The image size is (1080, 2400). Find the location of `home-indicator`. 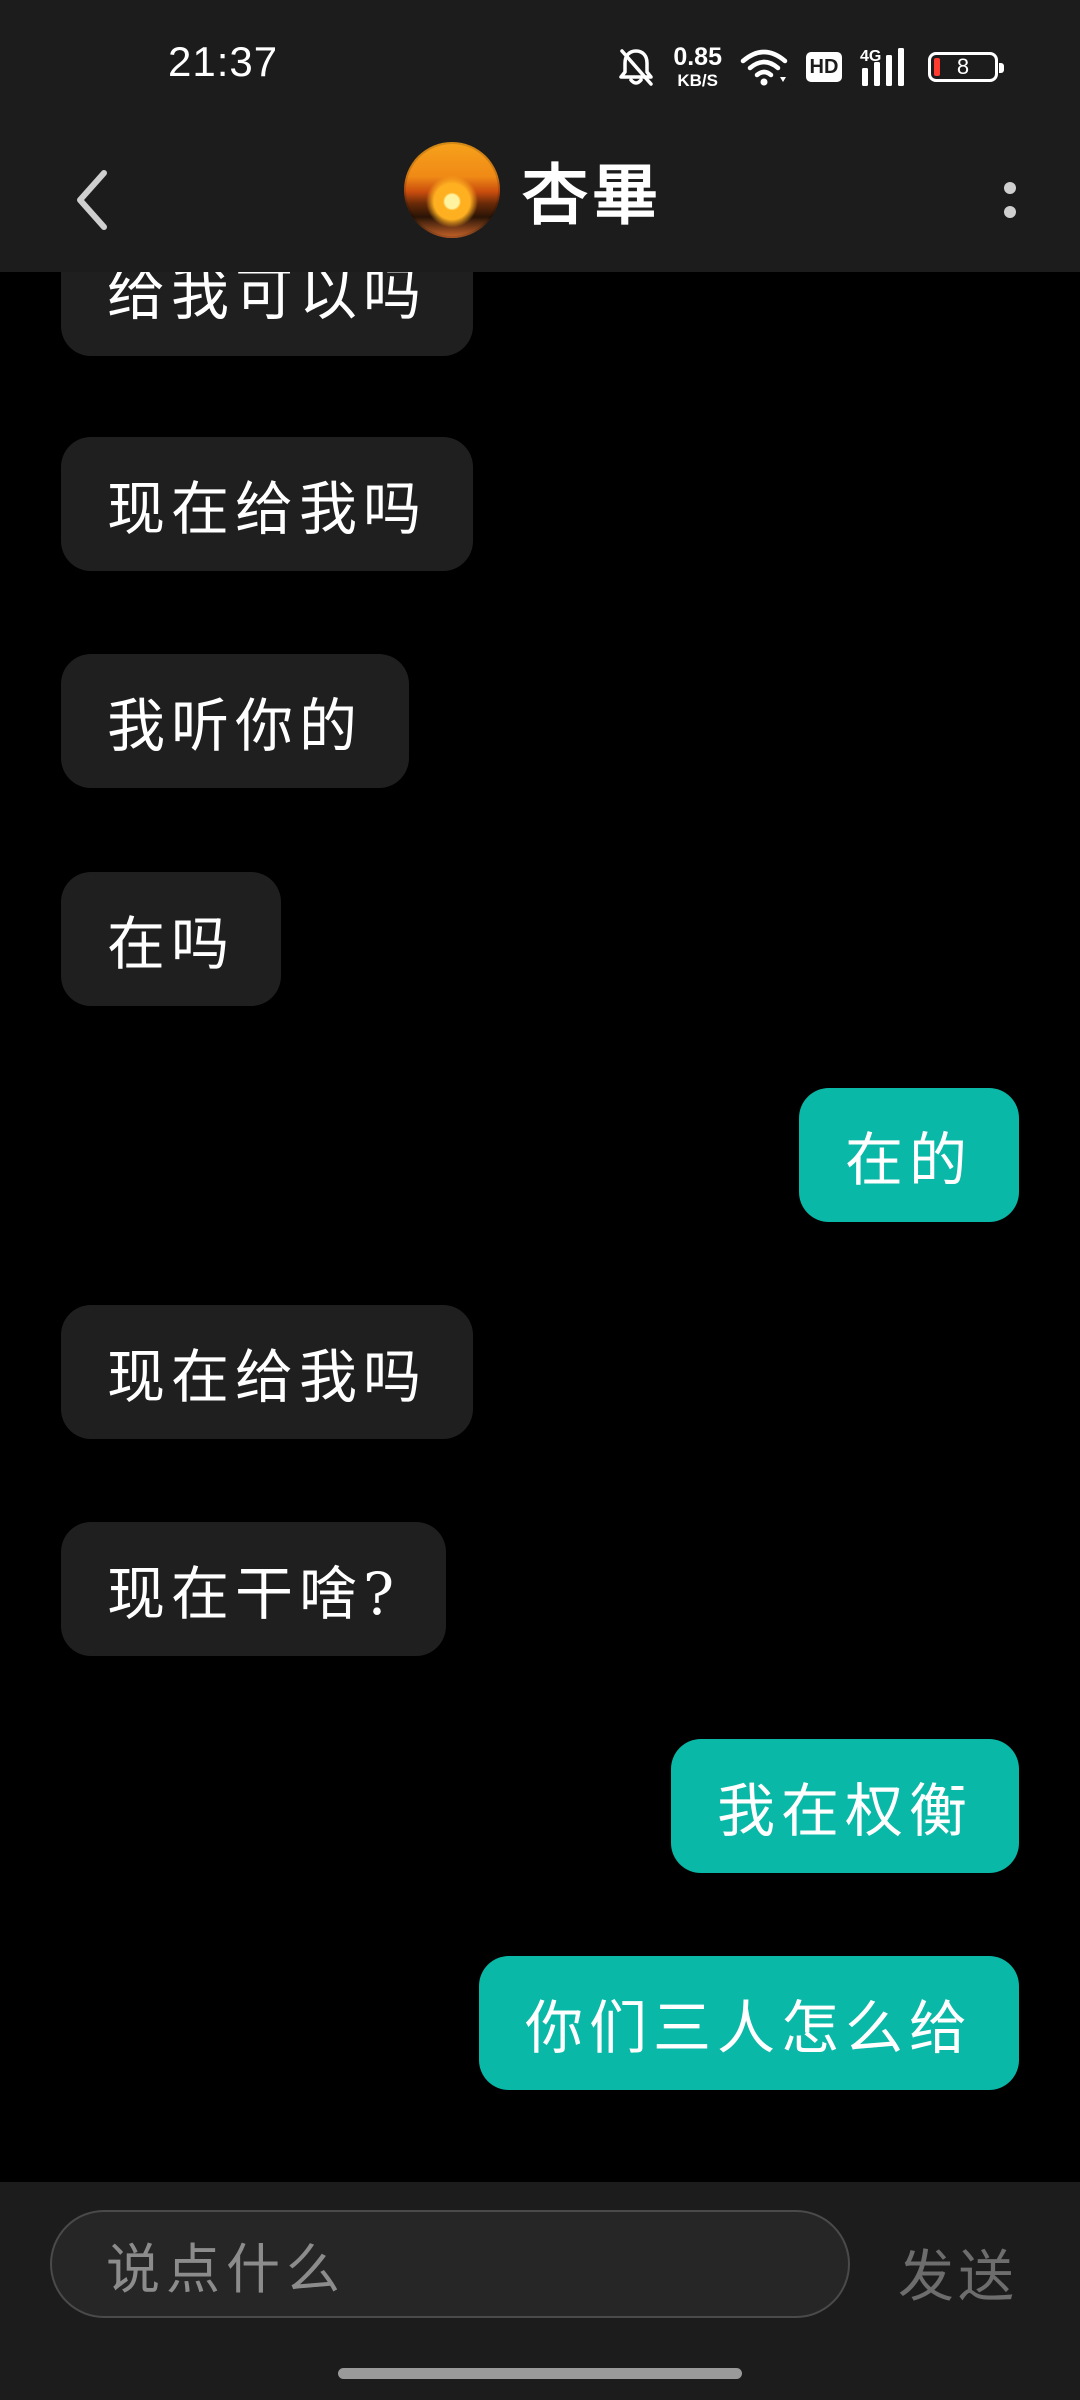

home-indicator is located at coordinates (540, 2373).